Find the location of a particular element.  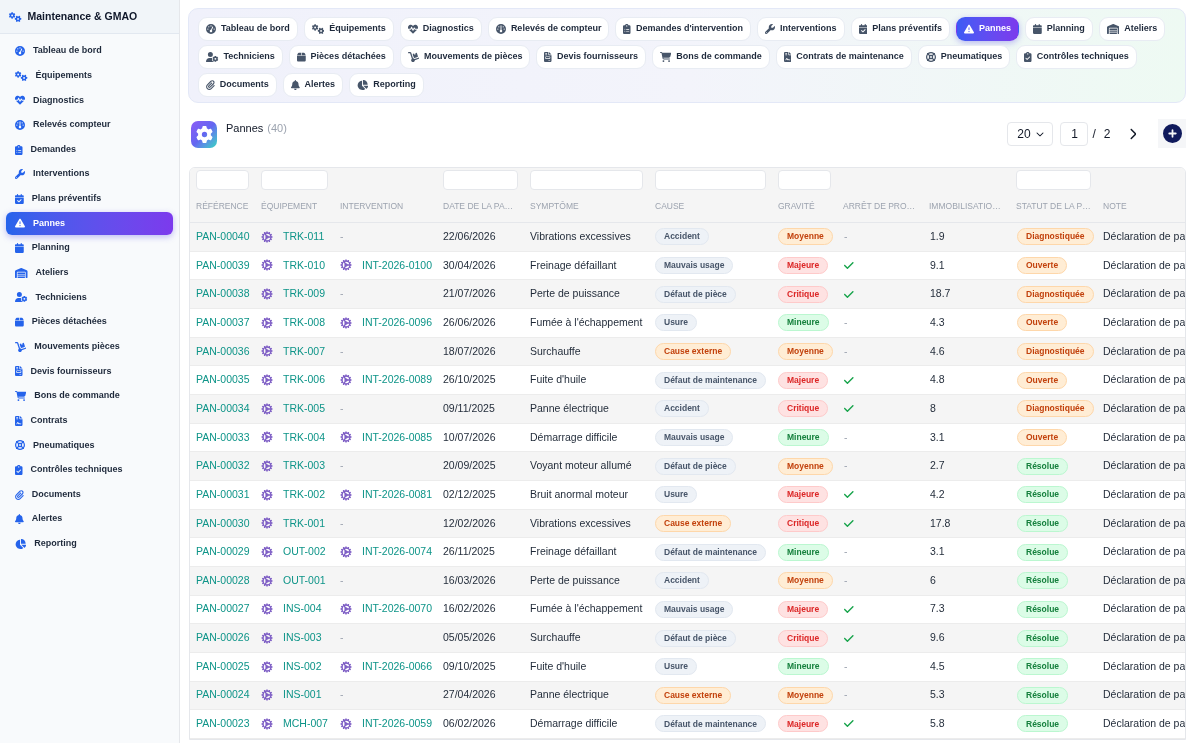

severity-badge: Moyenne is located at coordinates (805, 237).